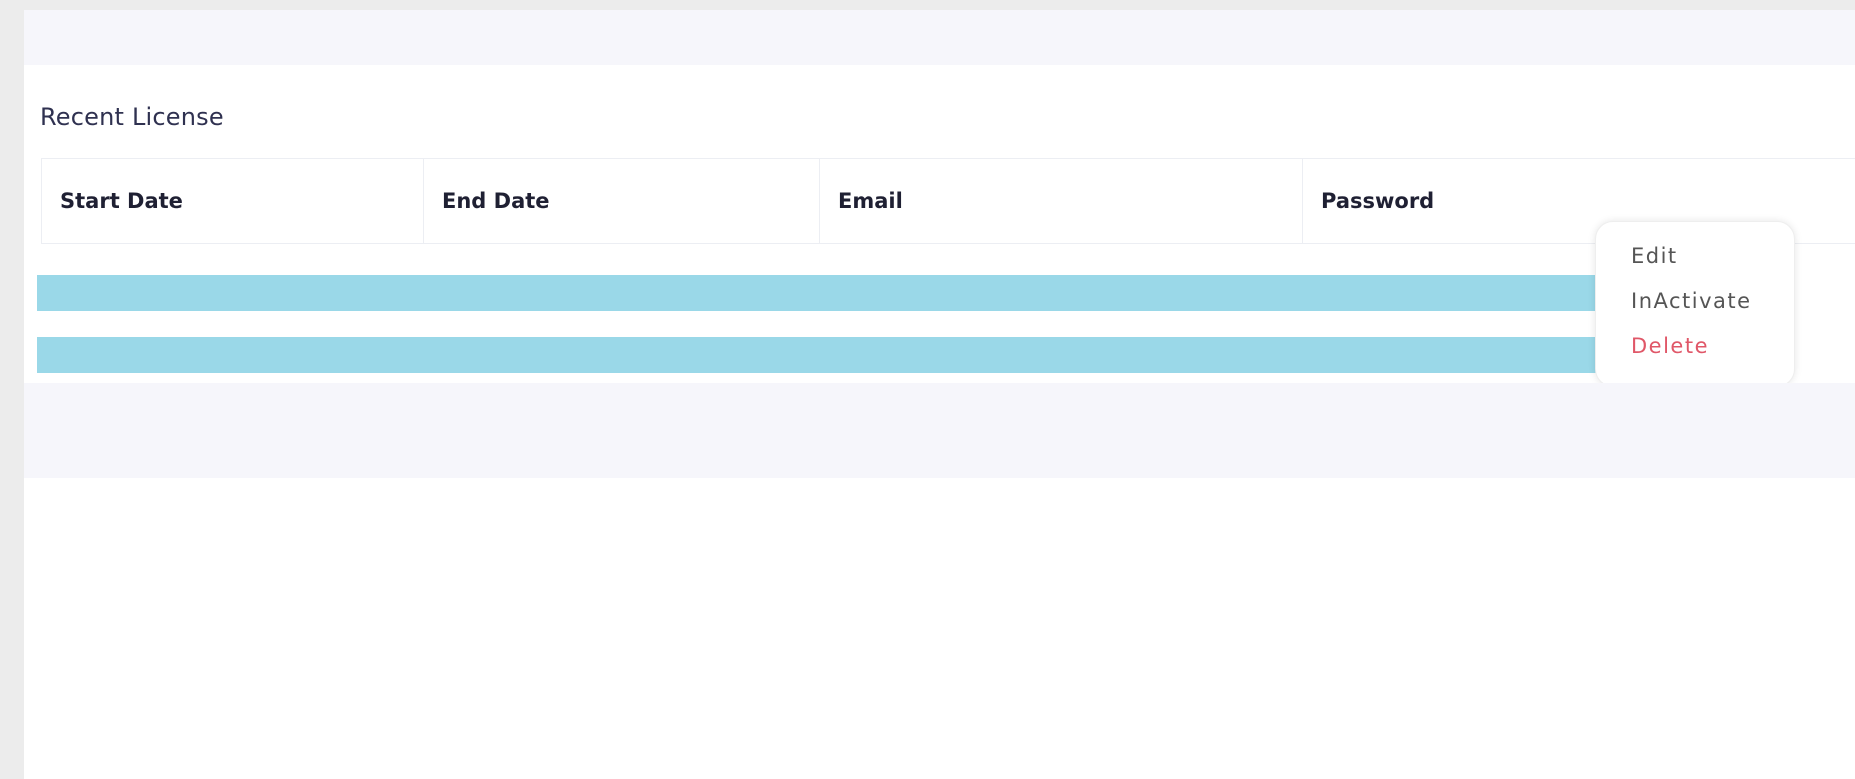 The image size is (1855, 779). Describe the element at coordinates (1670, 346) in the screenshot. I see `menu-item-delete: Delete` at that location.